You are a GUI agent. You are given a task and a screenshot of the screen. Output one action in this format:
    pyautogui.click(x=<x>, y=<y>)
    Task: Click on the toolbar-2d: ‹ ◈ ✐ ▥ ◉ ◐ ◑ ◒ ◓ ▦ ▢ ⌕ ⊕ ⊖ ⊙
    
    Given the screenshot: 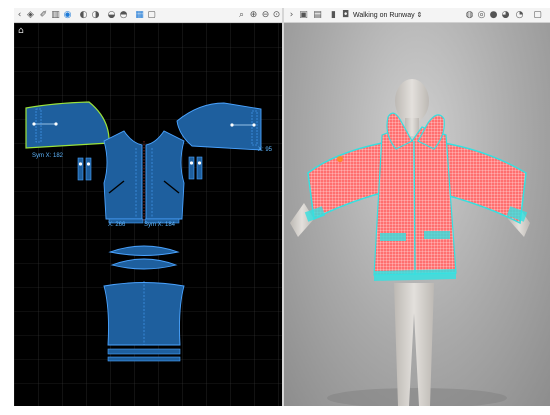 What is the action you would take?
    pyautogui.click(x=148, y=15)
    